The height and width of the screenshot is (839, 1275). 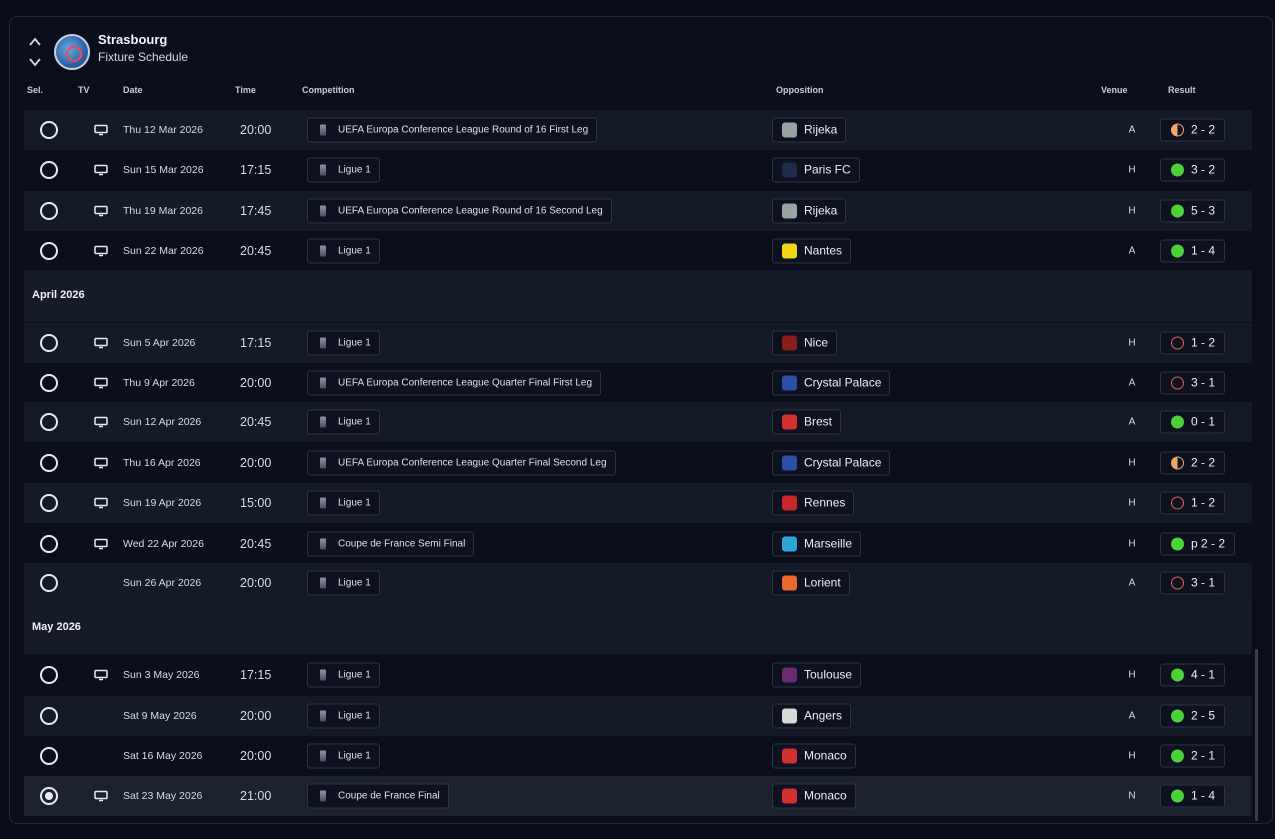 I want to click on fixture-row: Sun 26 Apr 2026 20:00 Ligue 1 Lorient A 3 - 1, so click(x=638, y=583).